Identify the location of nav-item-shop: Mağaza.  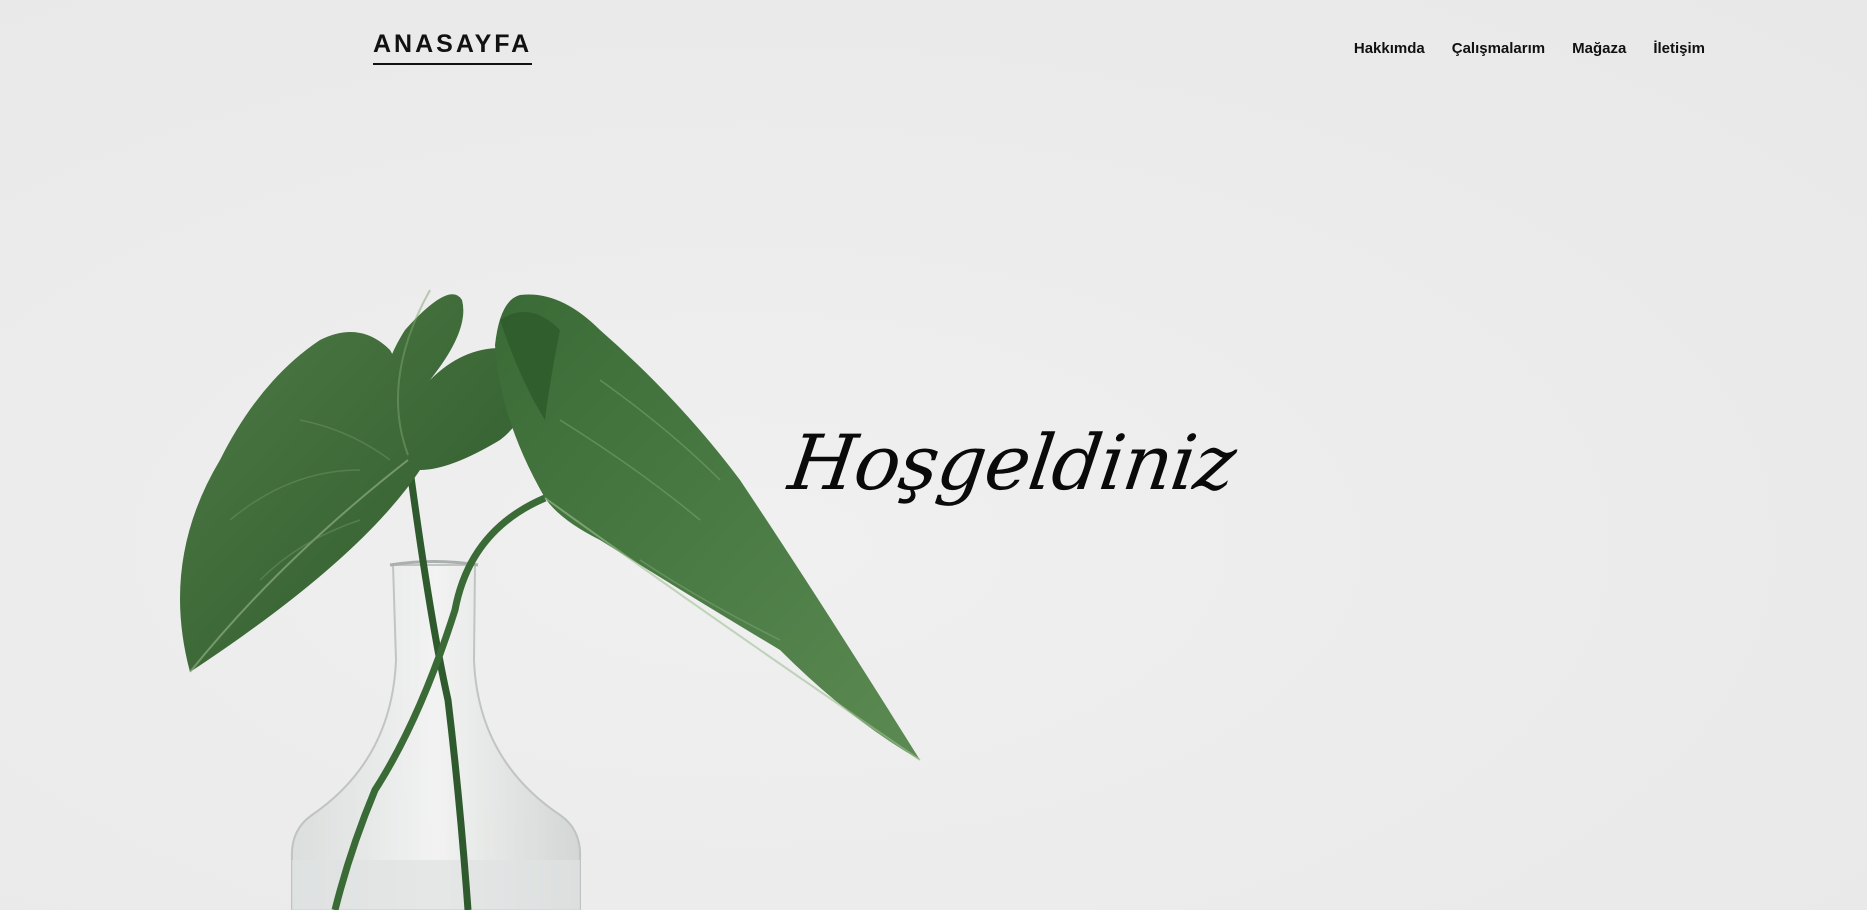
(1599, 48).